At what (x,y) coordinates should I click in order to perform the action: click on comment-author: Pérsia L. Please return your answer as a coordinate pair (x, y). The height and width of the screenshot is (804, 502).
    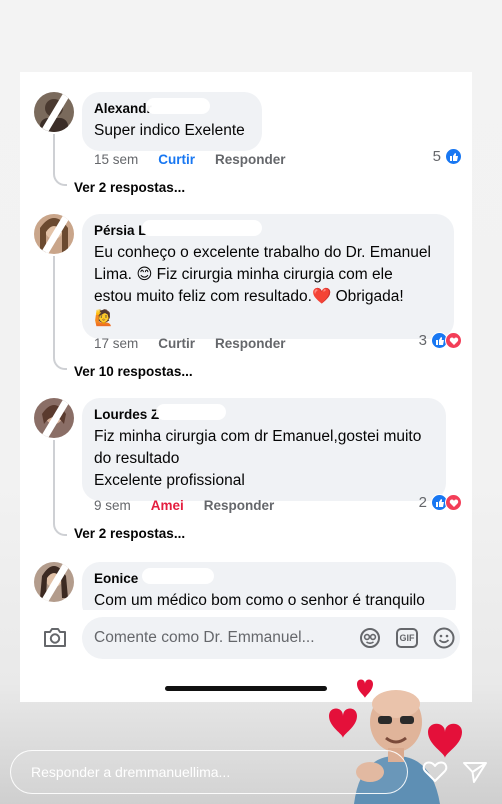
    Looking at the image, I should click on (178, 229).